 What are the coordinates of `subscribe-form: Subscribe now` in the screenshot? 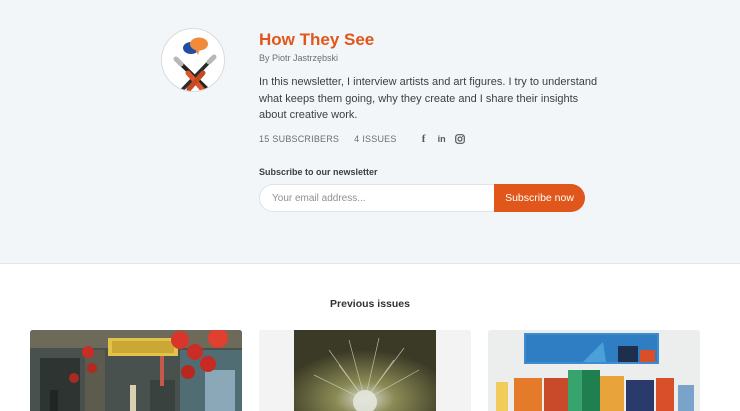 It's located at (422, 198).